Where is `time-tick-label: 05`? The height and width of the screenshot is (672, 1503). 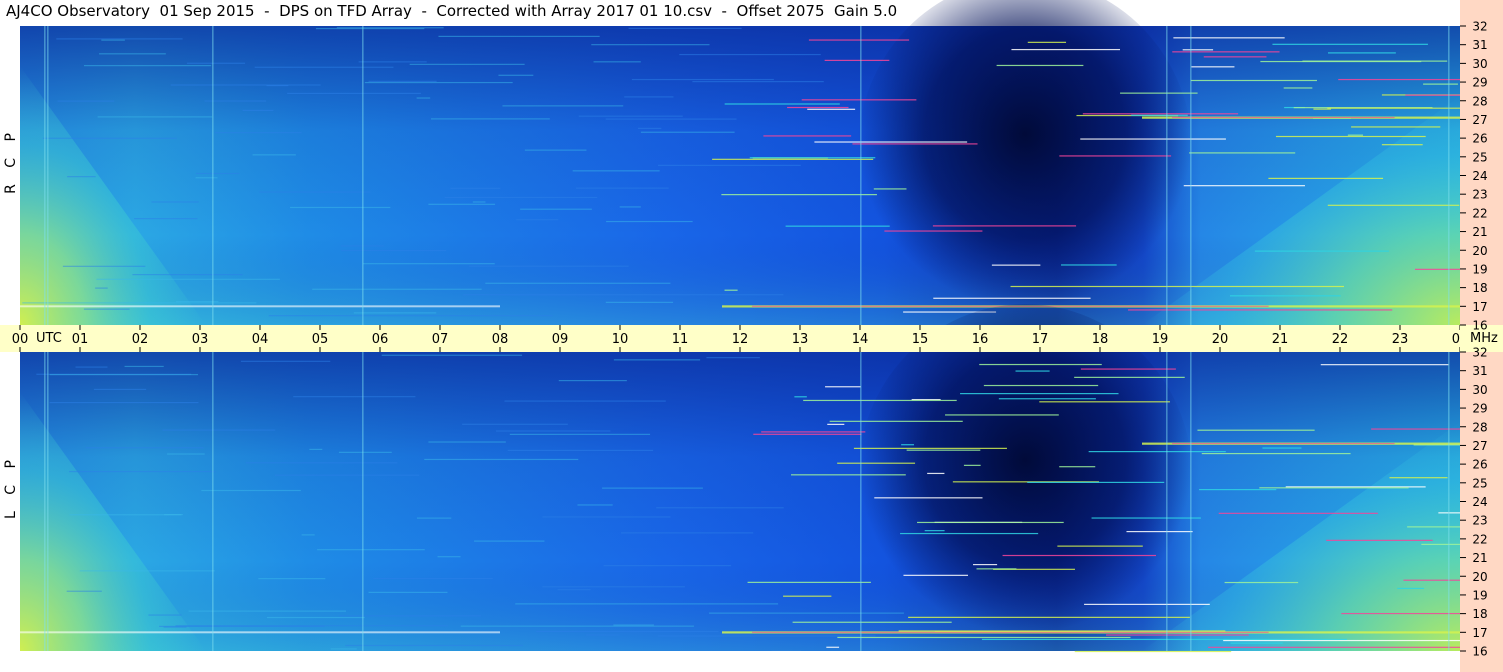
time-tick-label: 05 is located at coordinates (320, 339).